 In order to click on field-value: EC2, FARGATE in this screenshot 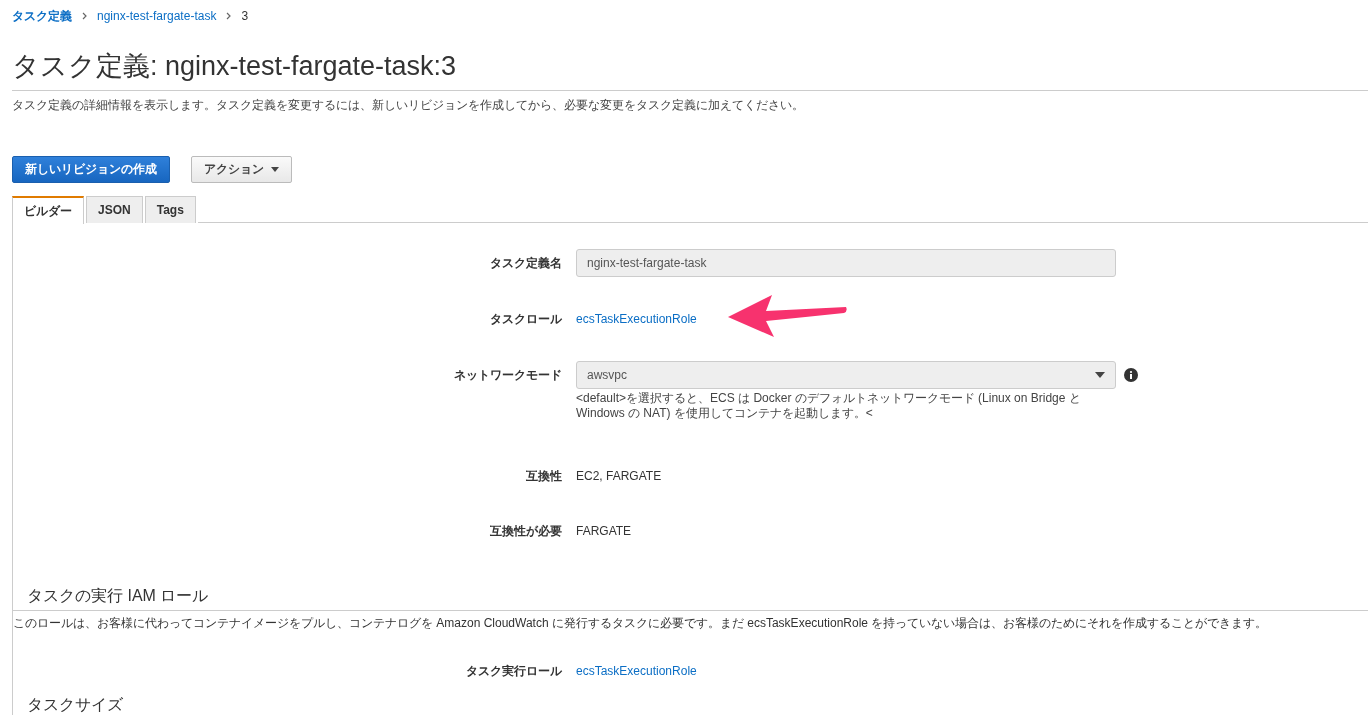, I will do `click(619, 476)`.